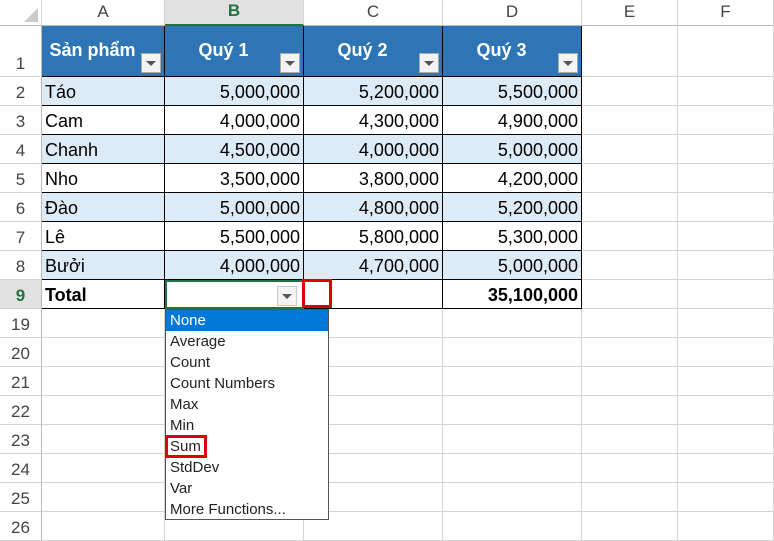 The image size is (774, 541). What do you see at coordinates (103, 149) in the screenshot?
I see `product-cell: Chanh` at bounding box center [103, 149].